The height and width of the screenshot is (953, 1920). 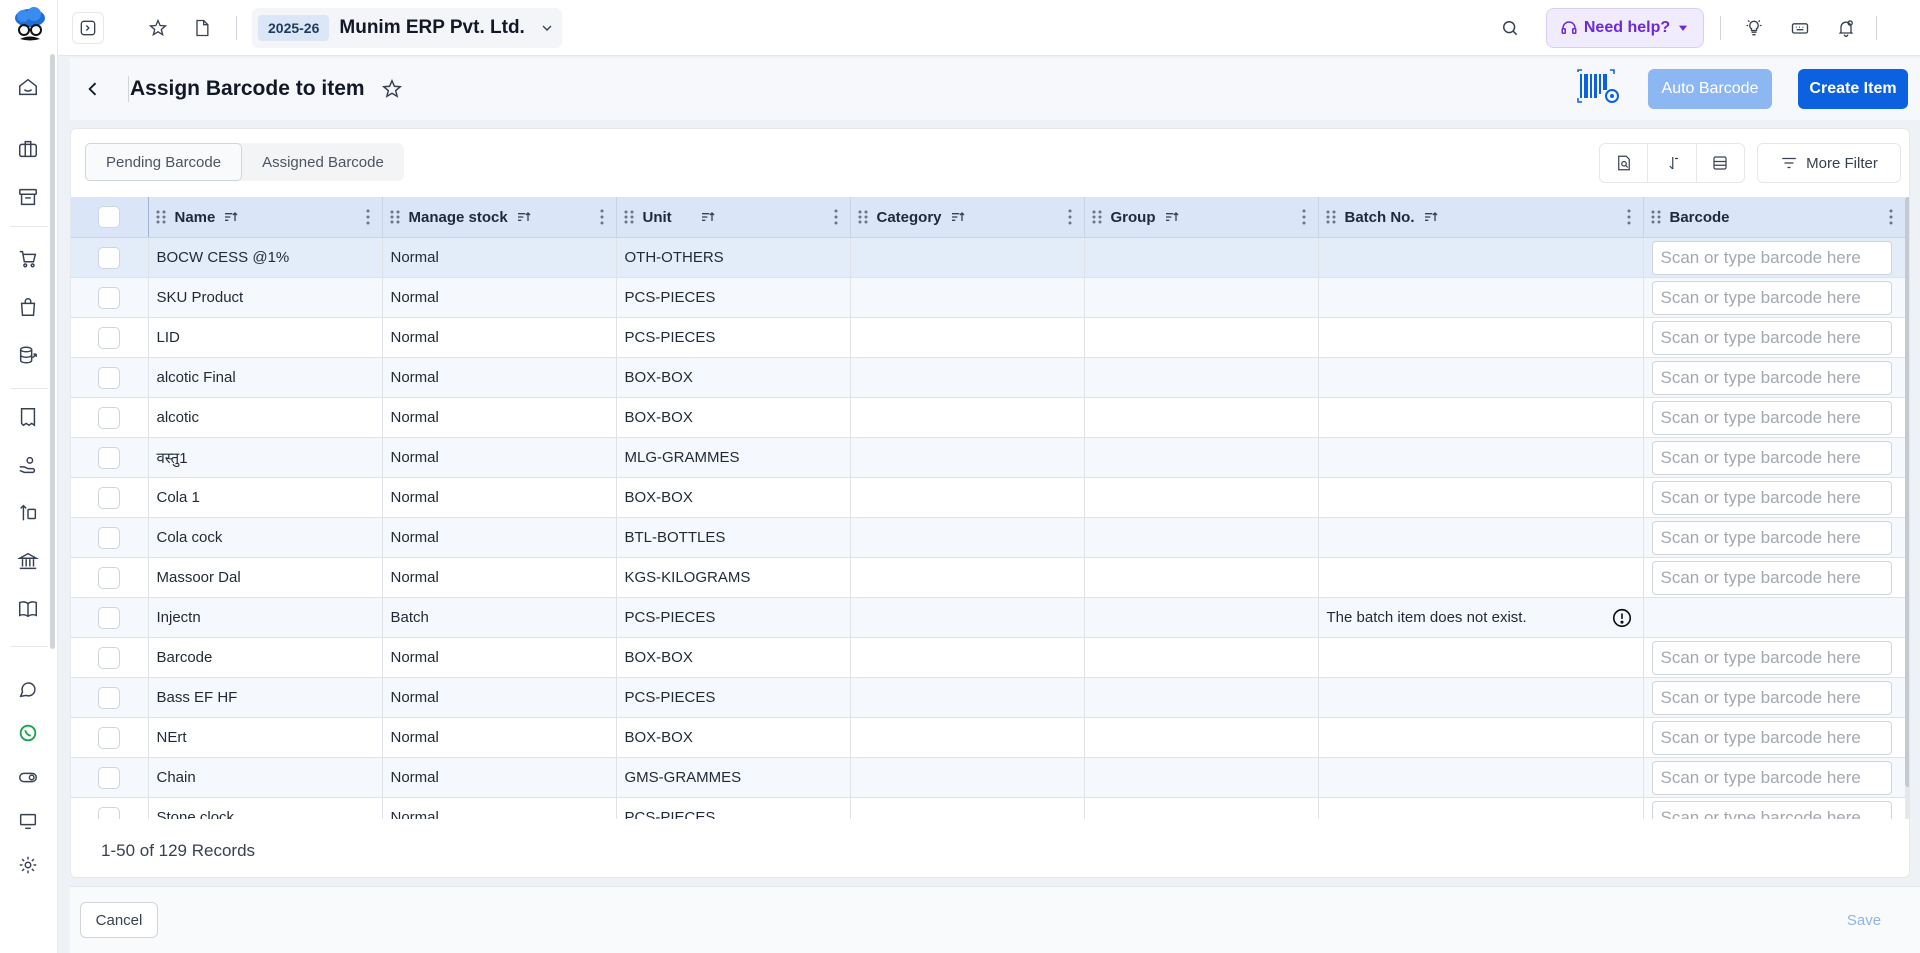 What do you see at coordinates (988, 457) in the screenshot?
I see `table-row: वस्तु1 Normal MLG-GRAMMES` at bounding box center [988, 457].